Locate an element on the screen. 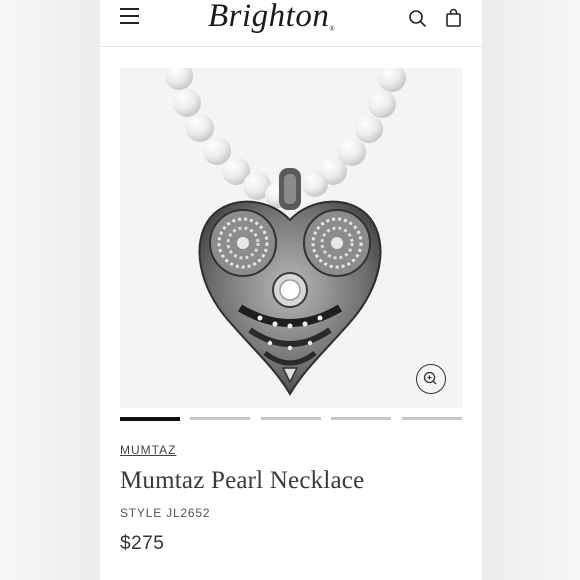  style-number: STYLE JL2652 is located at coordinates (165, 513).